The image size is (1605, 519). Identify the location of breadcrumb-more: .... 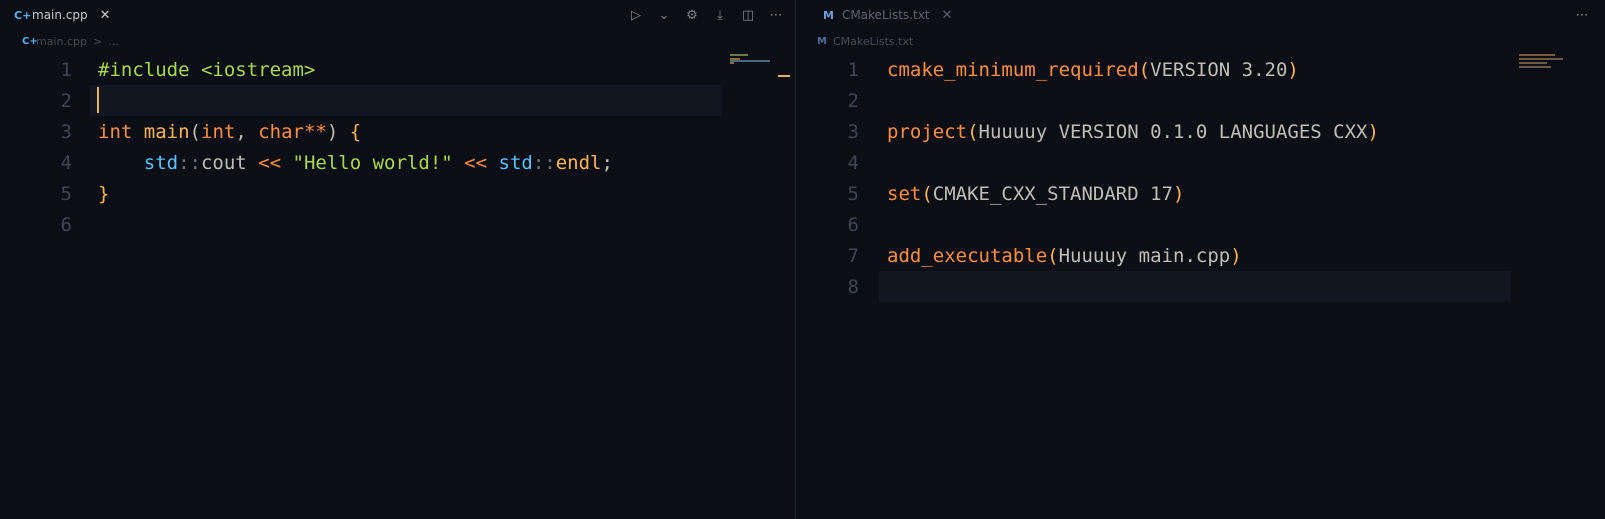
(113, 41).